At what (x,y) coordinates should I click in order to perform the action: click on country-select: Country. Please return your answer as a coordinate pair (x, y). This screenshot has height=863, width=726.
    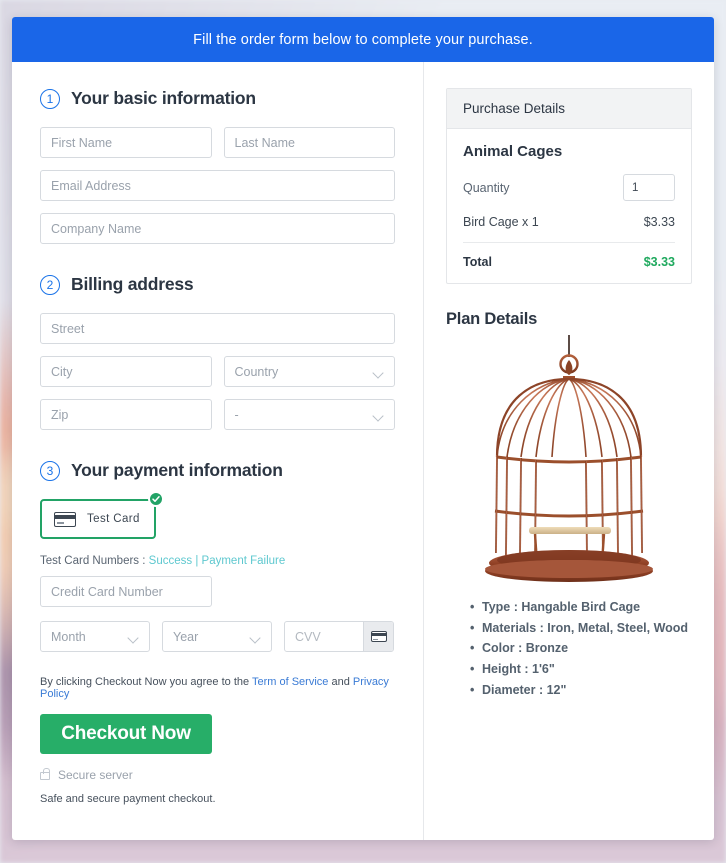
    Looking at the image, I should click on (309, 371).